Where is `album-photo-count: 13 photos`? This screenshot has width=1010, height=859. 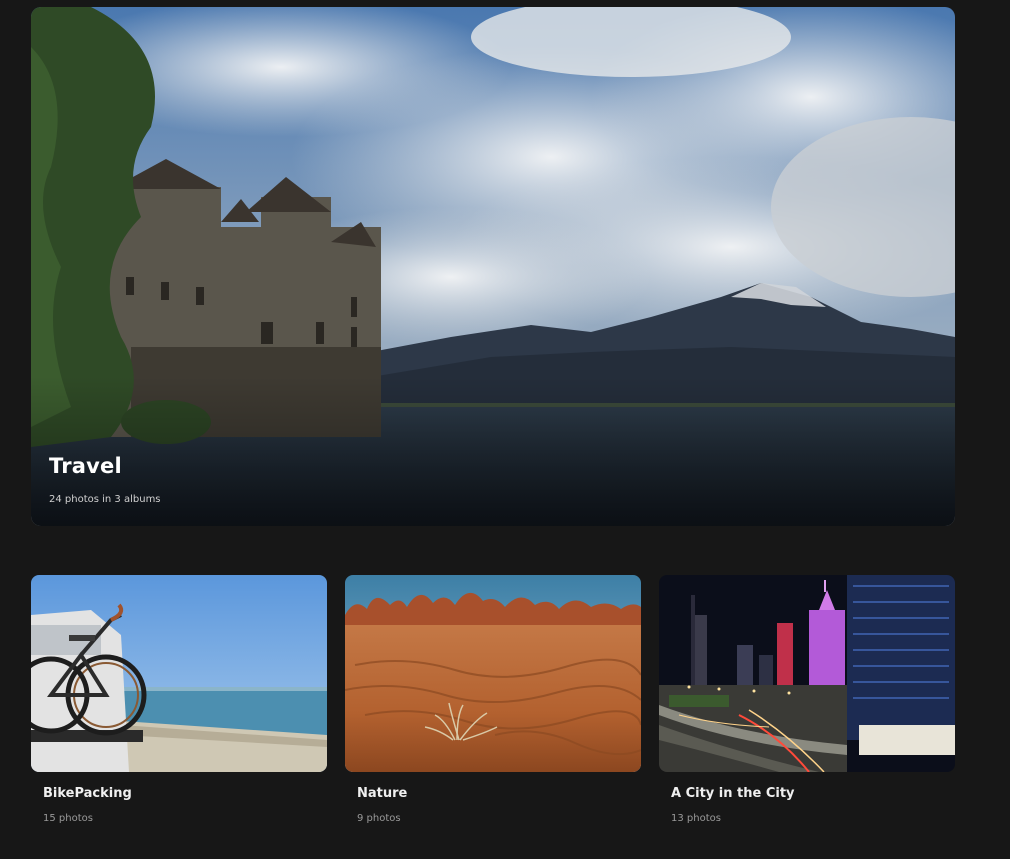 album-photo-count: 13 photos is located at coordinates (696, 818).